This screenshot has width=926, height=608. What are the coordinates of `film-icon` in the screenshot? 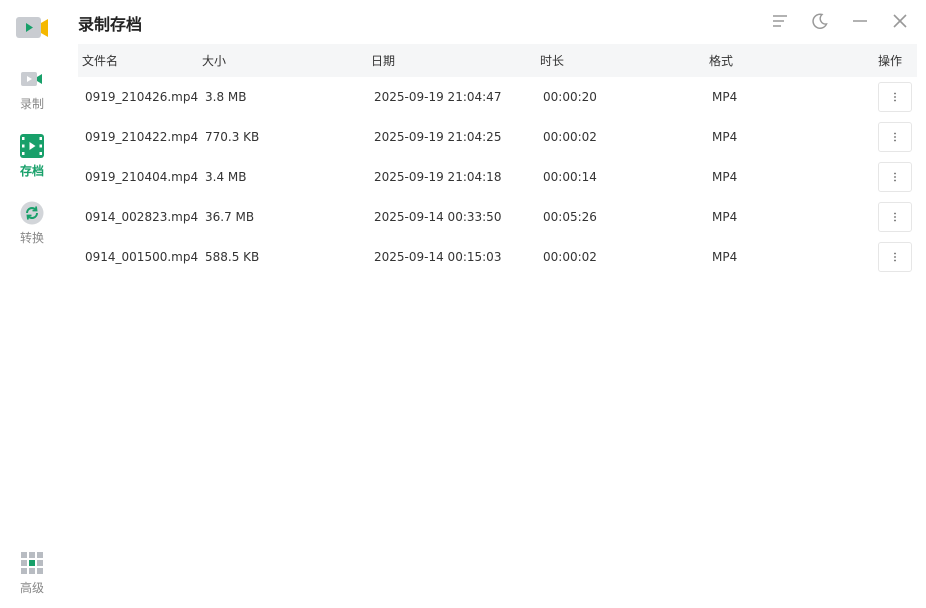 It's located at (32, 146).